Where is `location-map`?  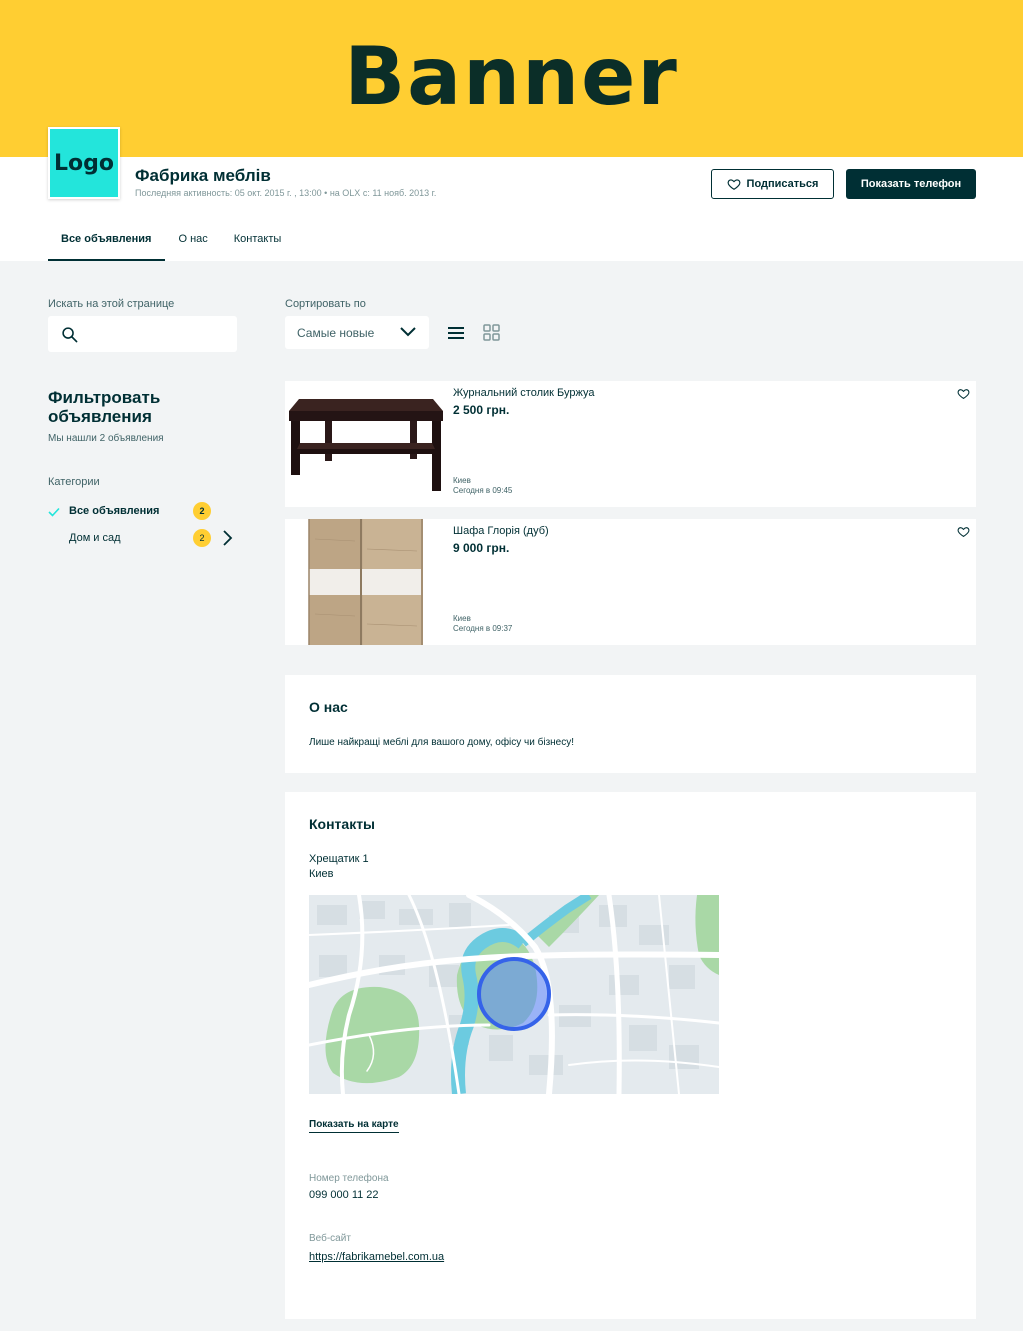
location-map is located at coordinates (514, 994).